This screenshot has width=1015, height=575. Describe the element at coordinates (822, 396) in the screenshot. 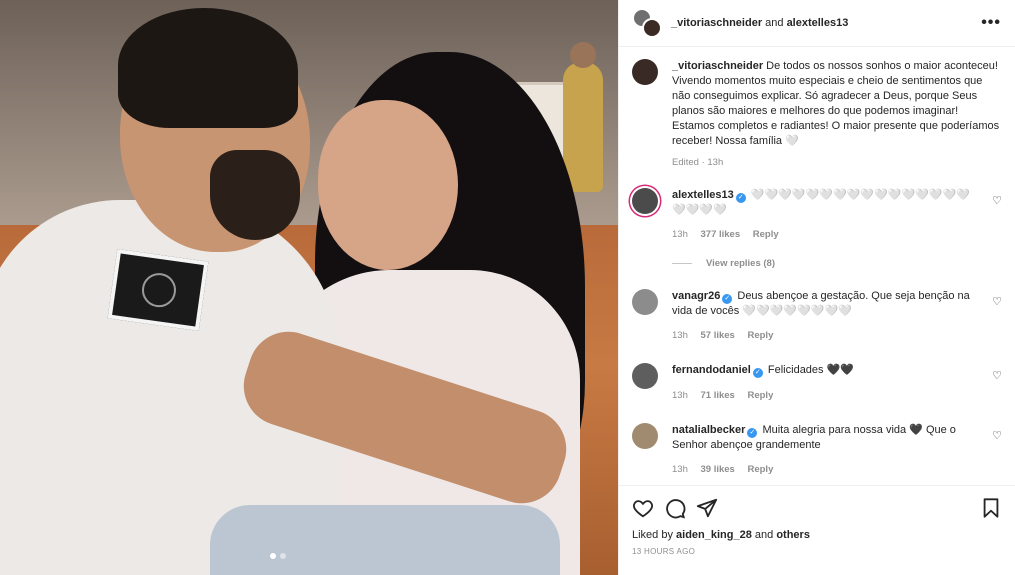

I see `comment-meta: 13h 71 likes Reply` at that location.